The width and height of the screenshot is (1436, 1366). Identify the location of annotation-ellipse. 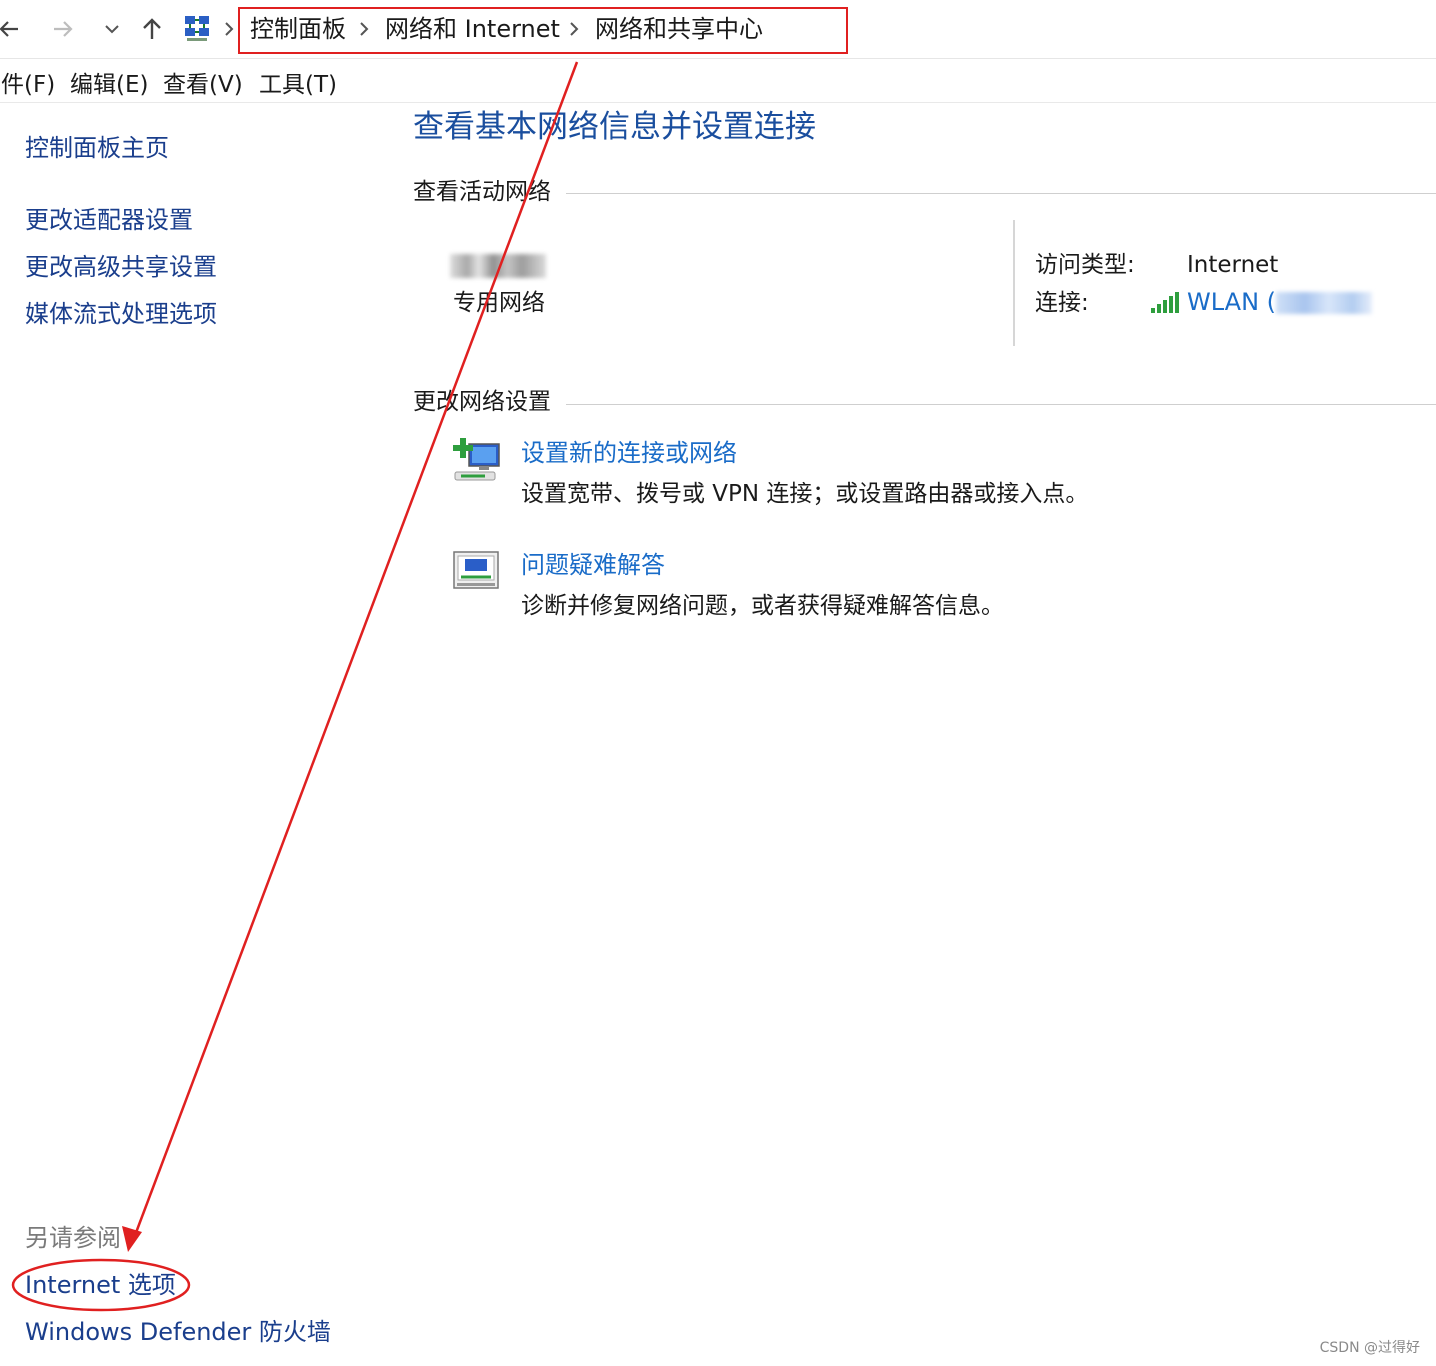
(101, 1285).